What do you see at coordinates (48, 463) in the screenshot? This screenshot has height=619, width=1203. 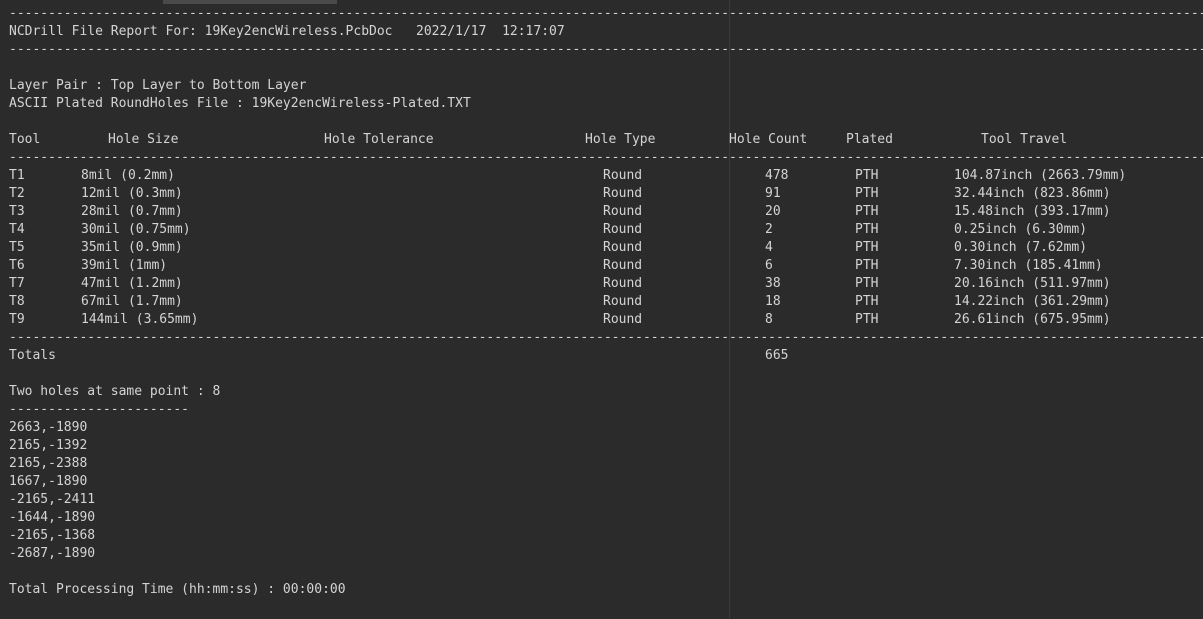 I see `coordinate-line: 2165,-2388` at bounding box center [48, 463].